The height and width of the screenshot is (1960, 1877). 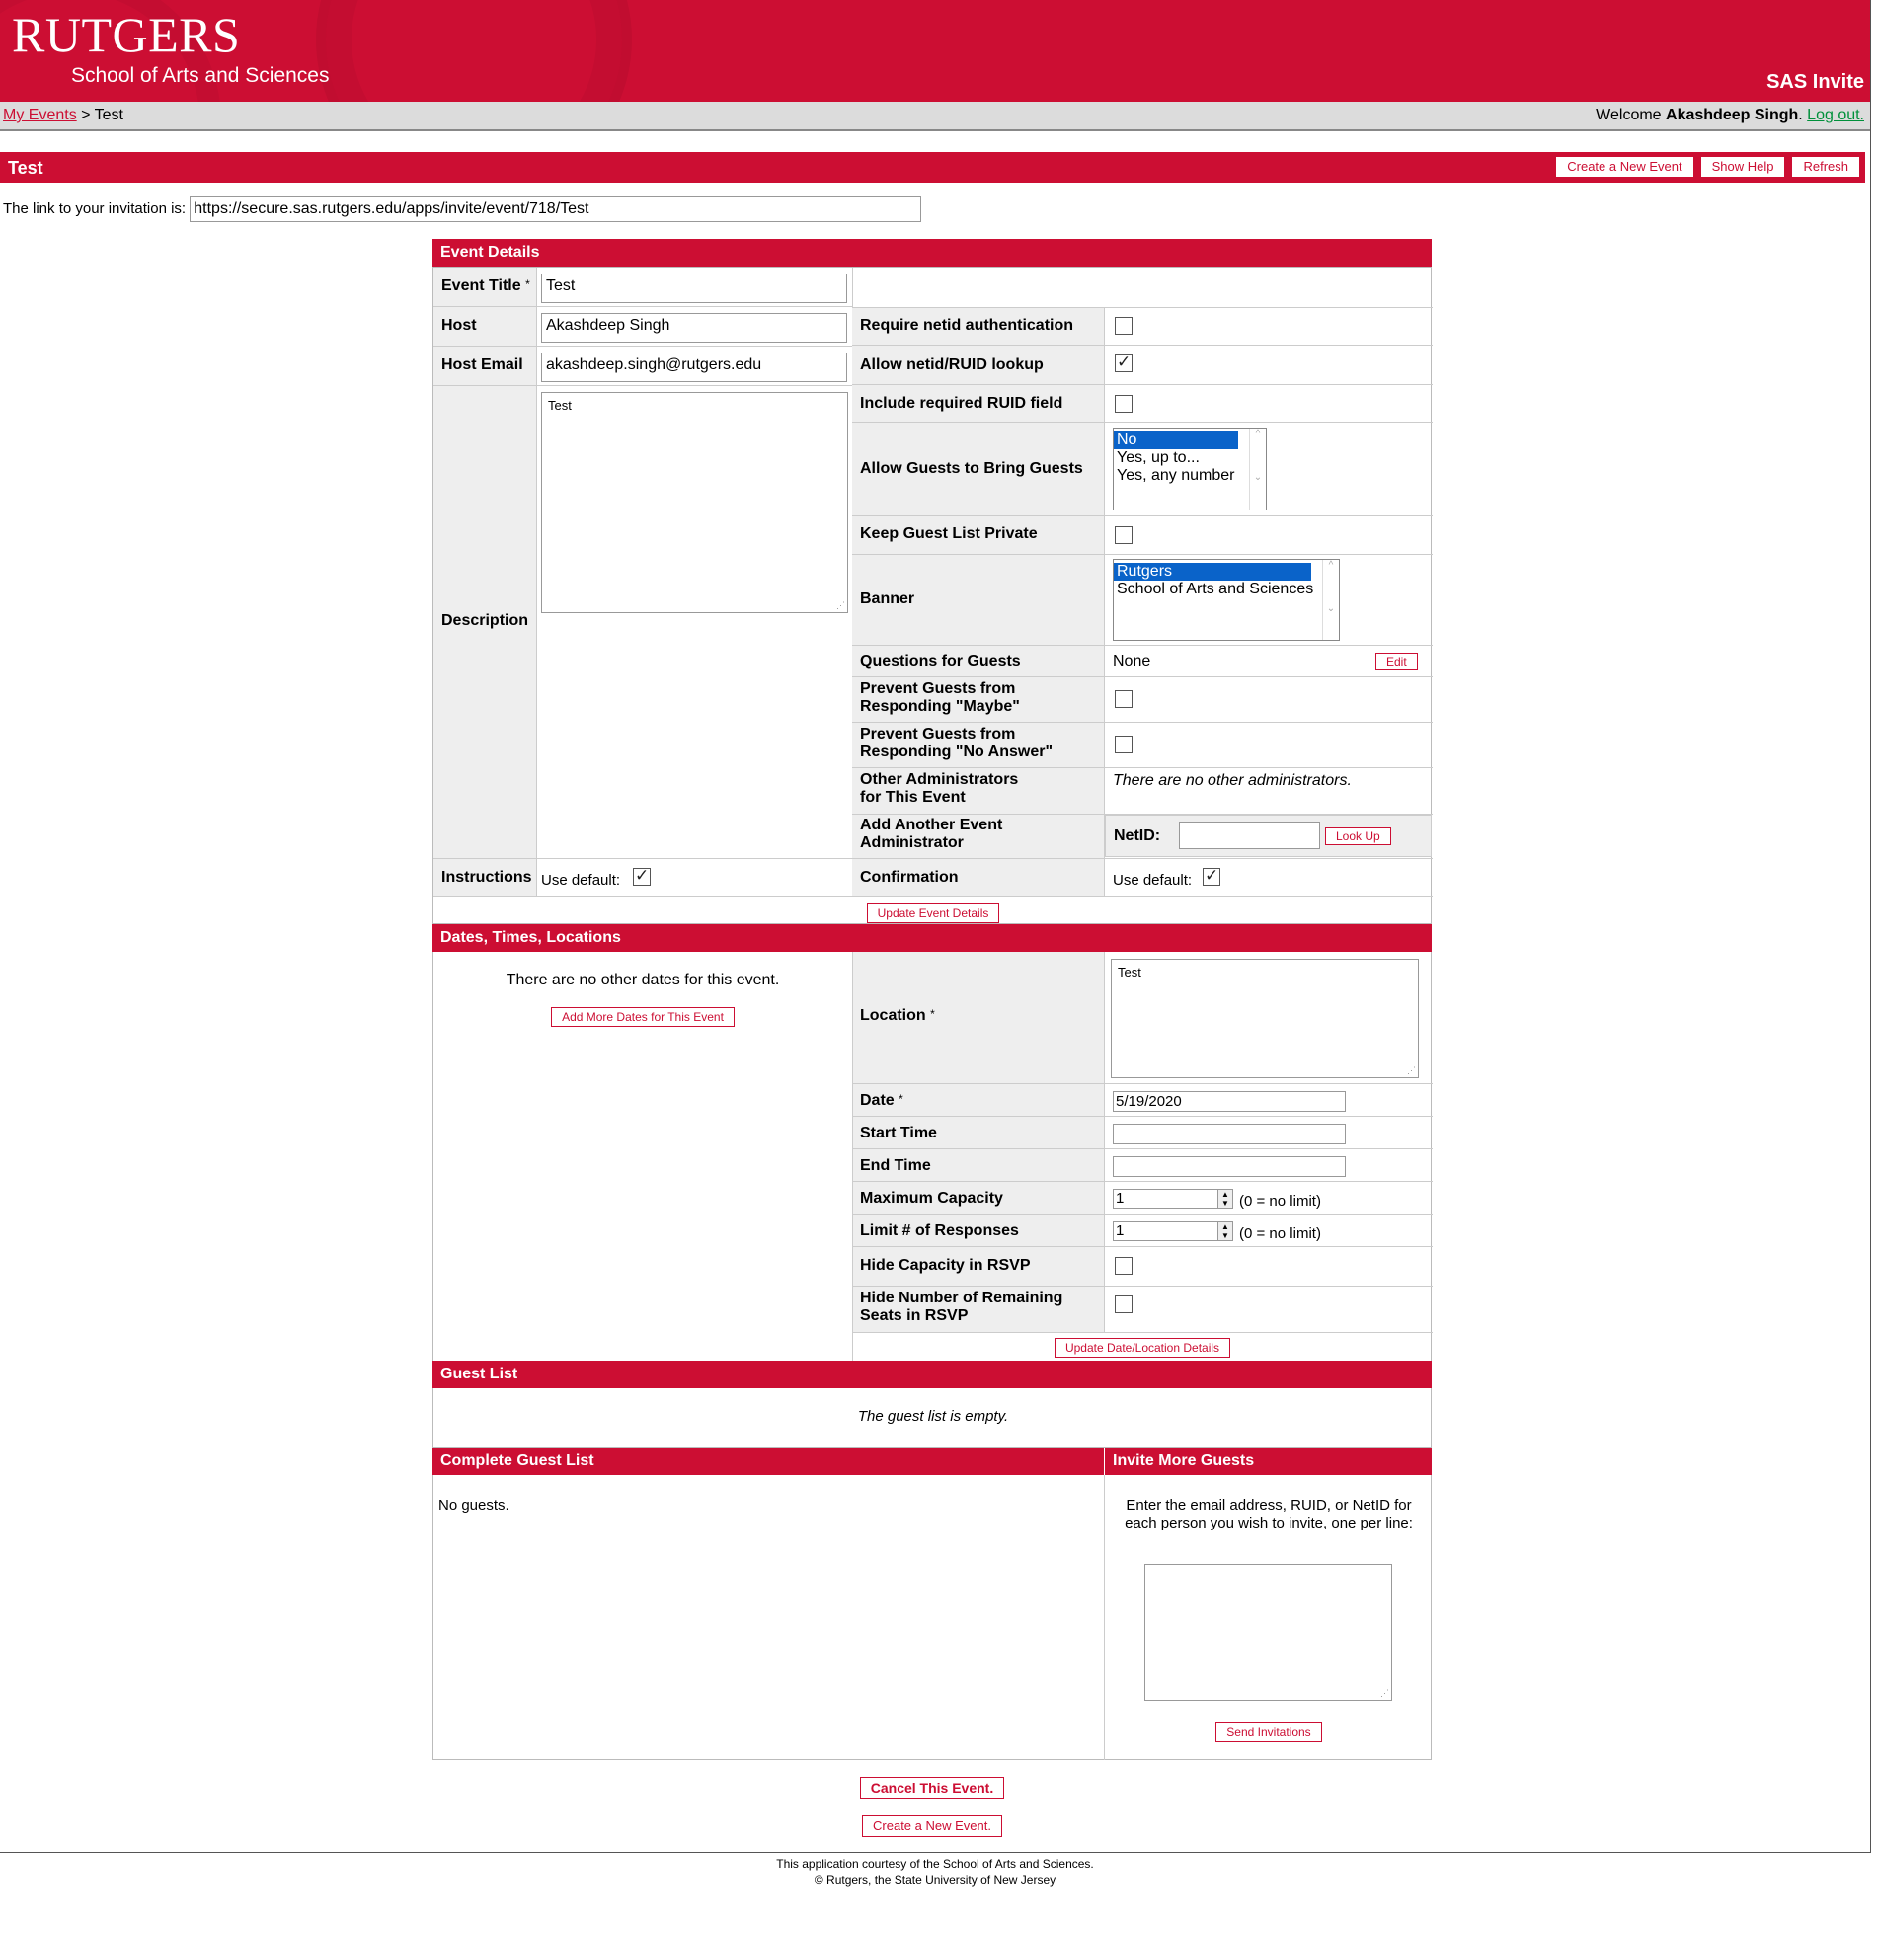 I want to click on allow-lookup-checkbox, so click(x=1124, y=362).